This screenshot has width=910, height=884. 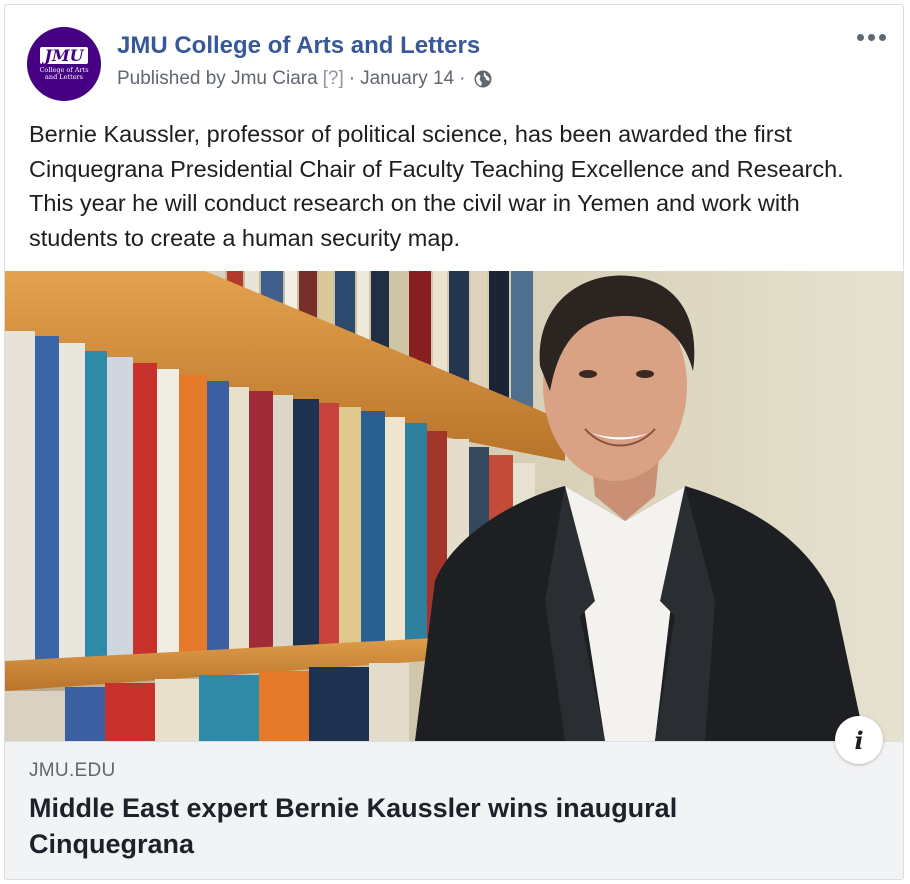 What do you see at coordinates (298, 46) in the screenshot?
I see `page-name-link: JMU College of Arts and Letters` at bounding box center [298, 46].